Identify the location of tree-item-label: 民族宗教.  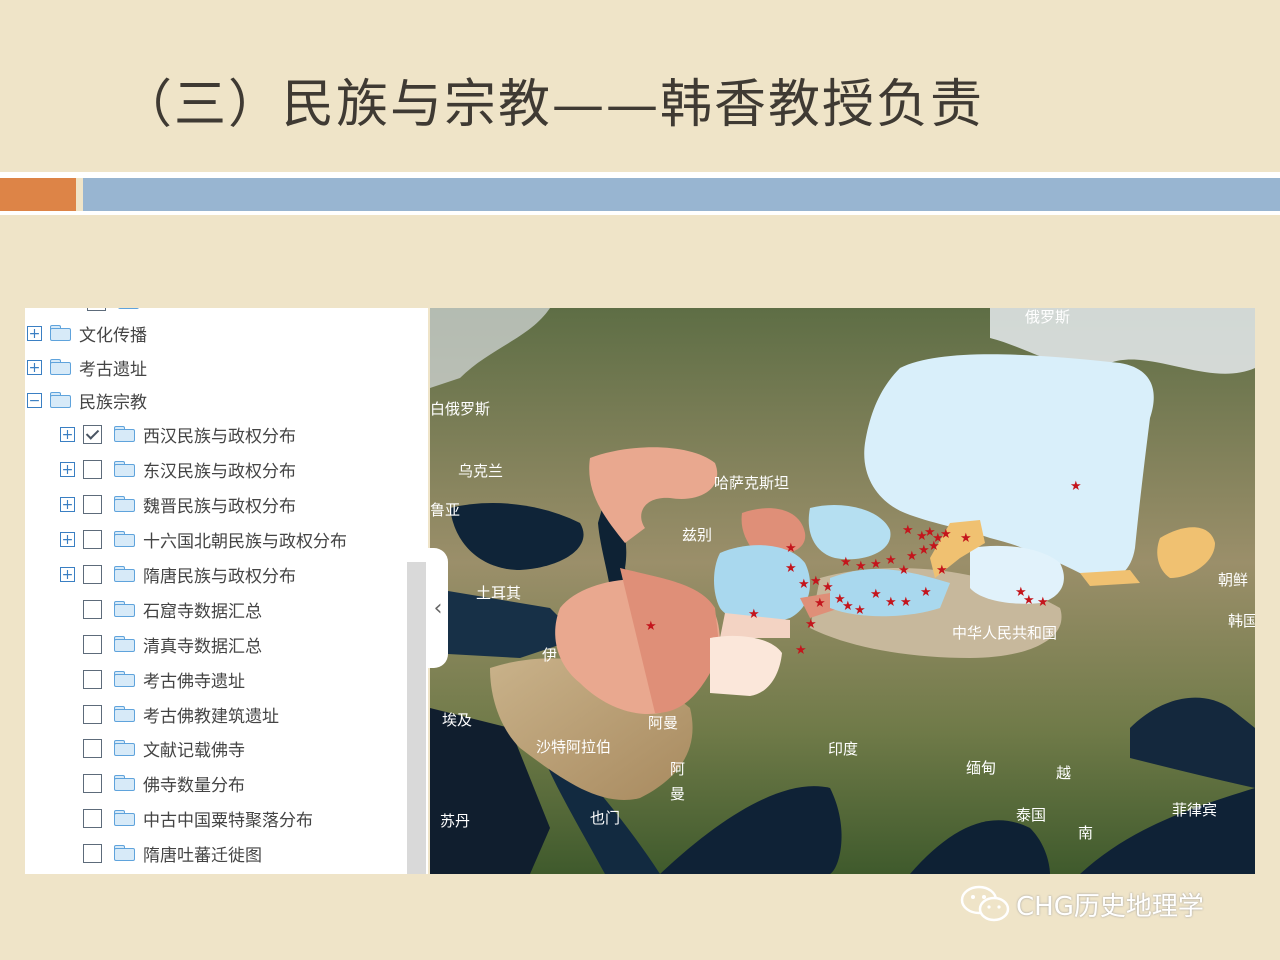
(113, 402).